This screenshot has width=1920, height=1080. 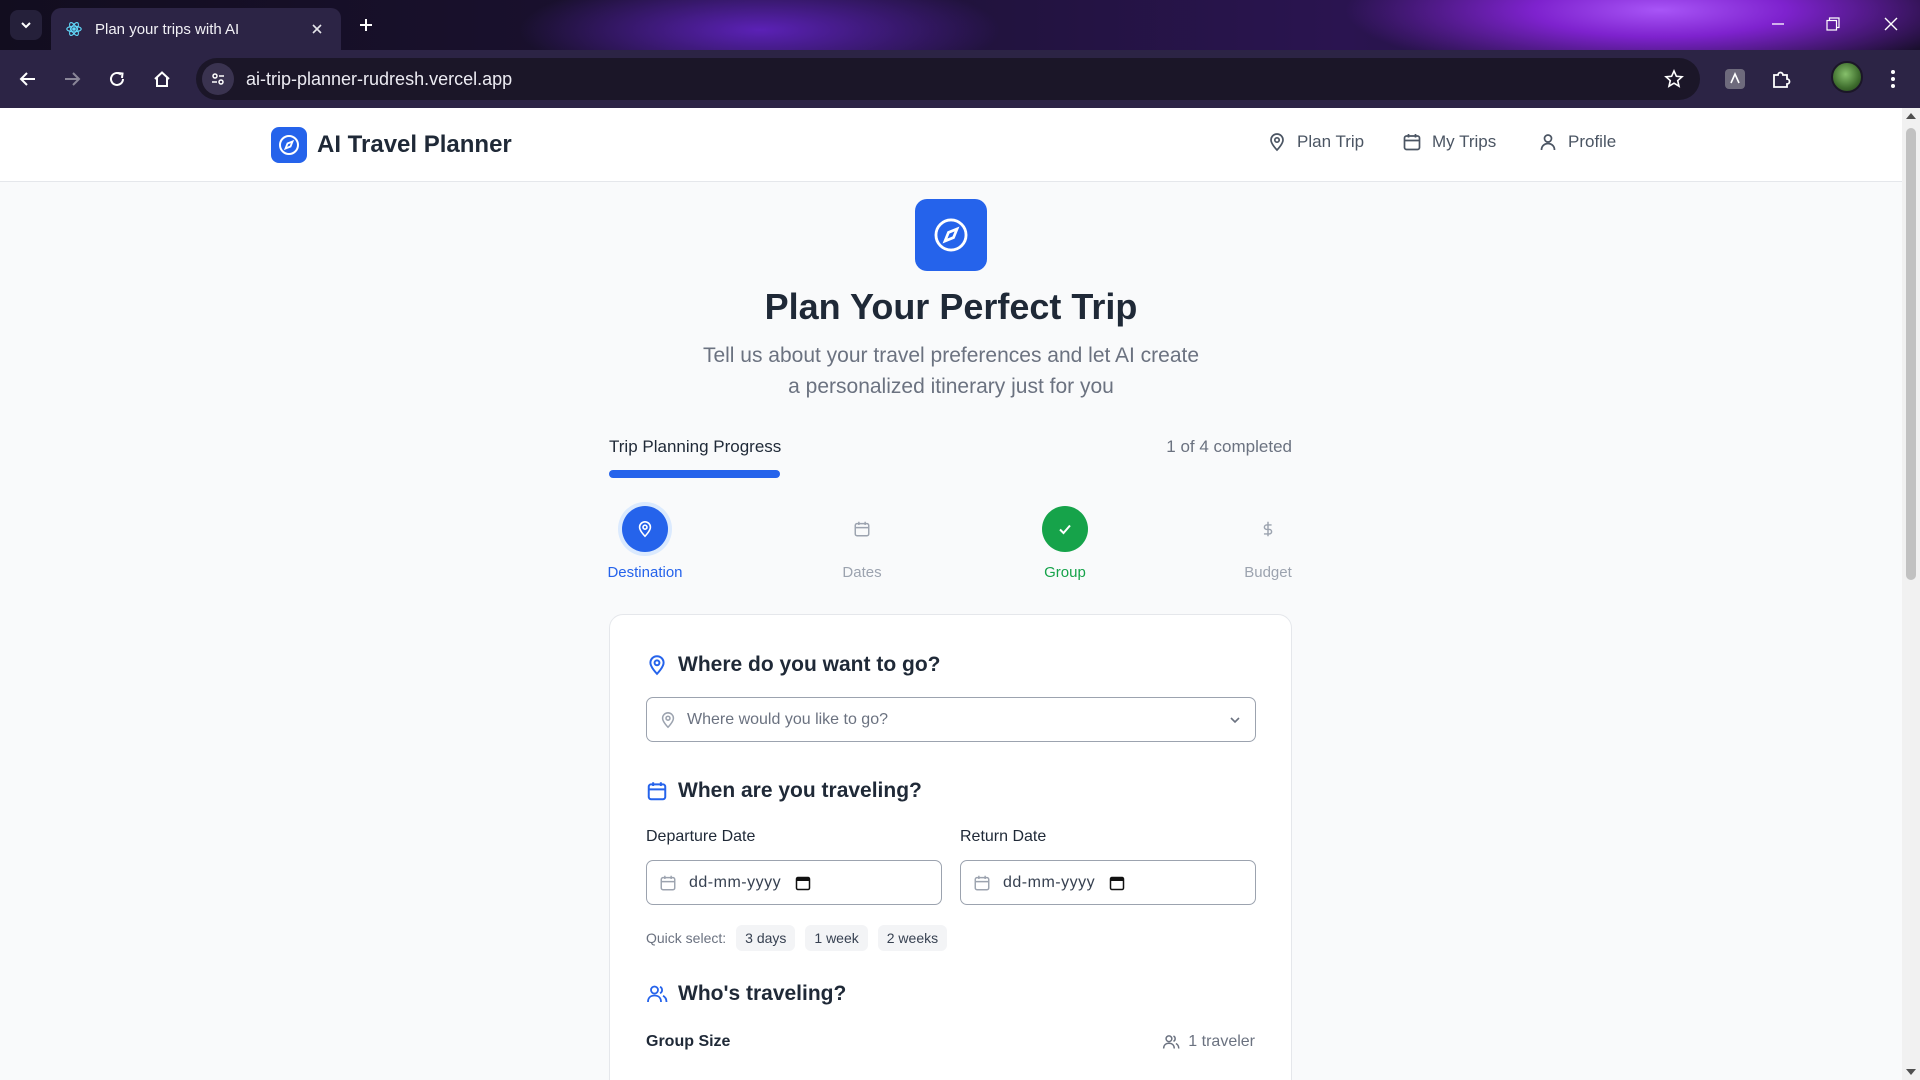 What do you see at coordinates (787, 719) in the screenshot?
I see `destination-placeholder: Where would you like to go?` at bounding box center [787, 719].